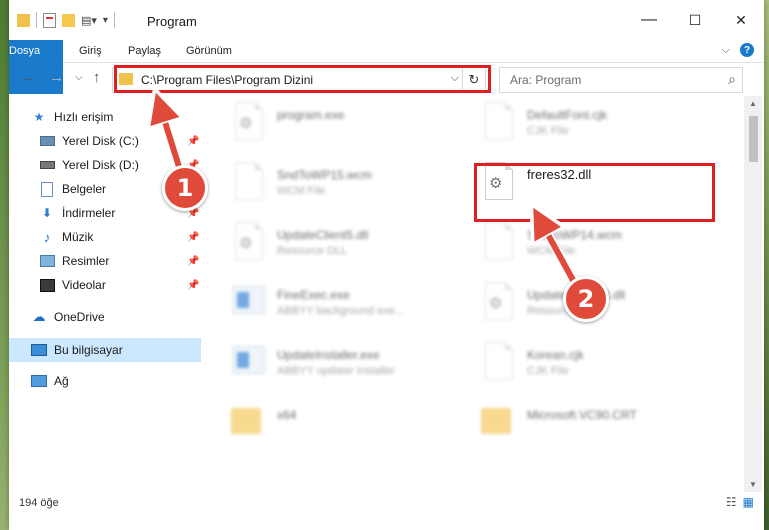  What do you see at coordinates (558, 252) in the screenshot?
I see `arrow-to-file` at bounding box center [558, 252].